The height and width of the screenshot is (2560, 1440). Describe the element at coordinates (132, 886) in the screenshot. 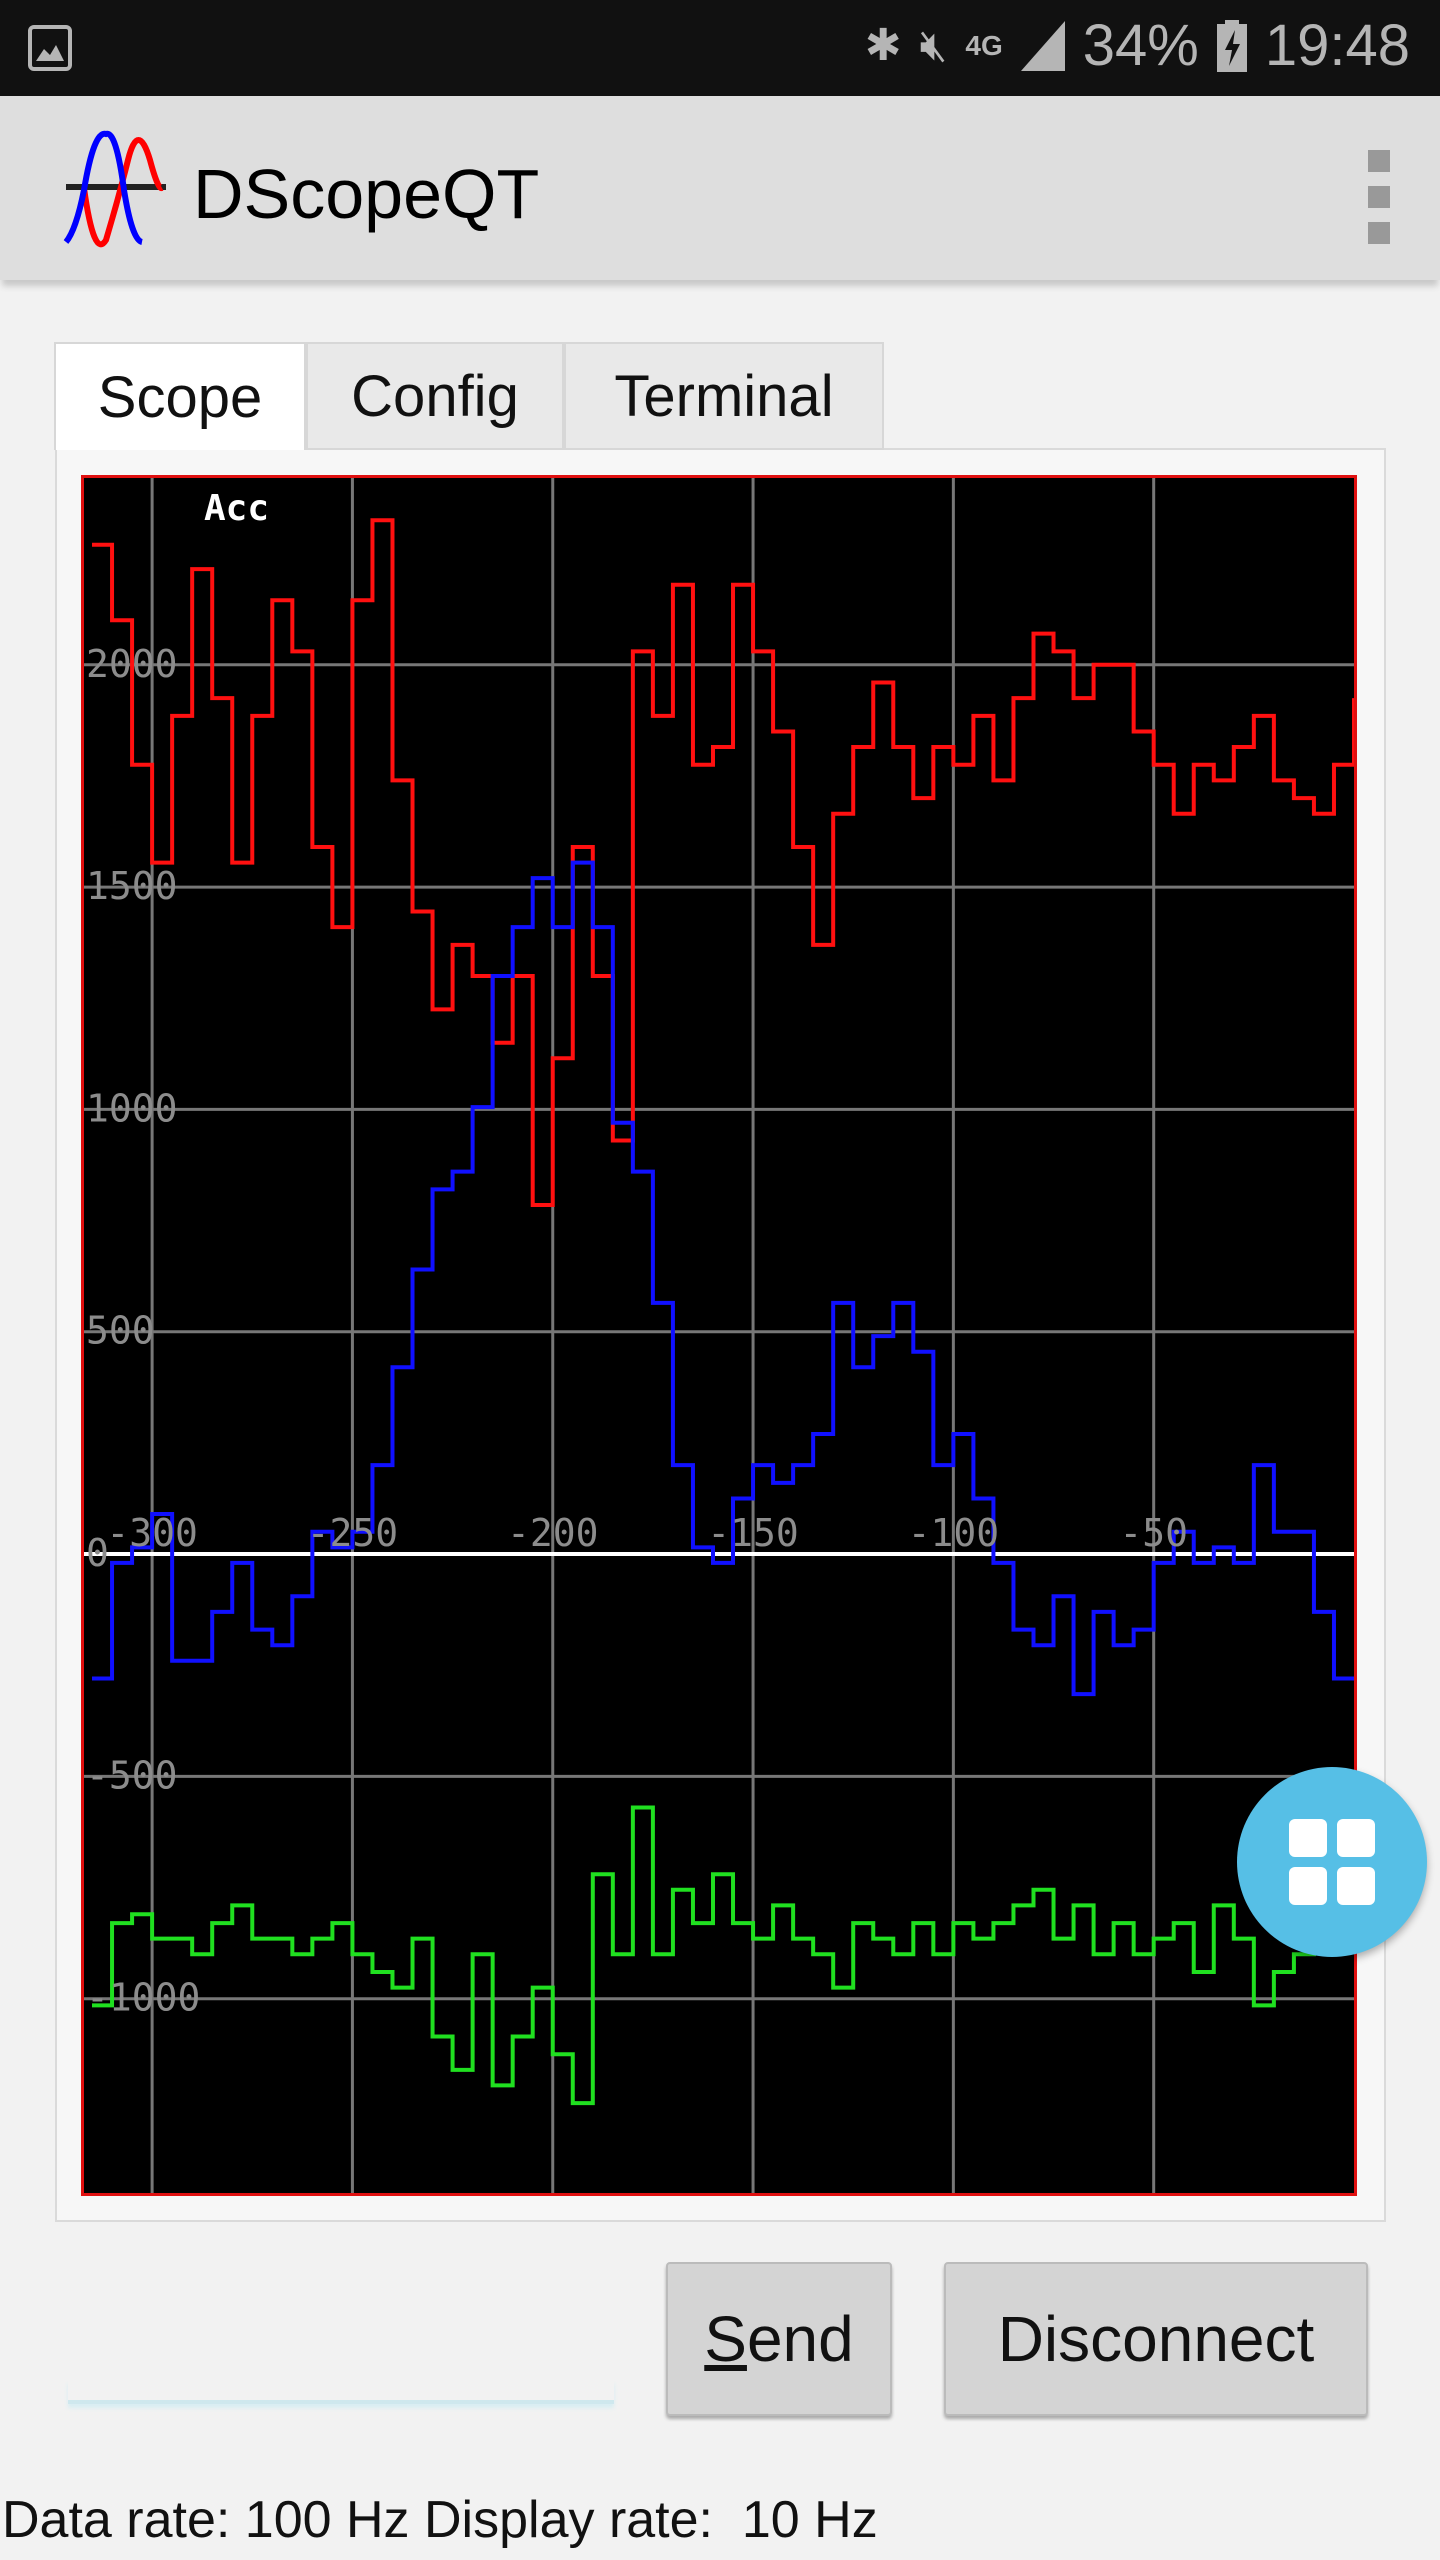

I see `y-tick-label: 1500` at that location.